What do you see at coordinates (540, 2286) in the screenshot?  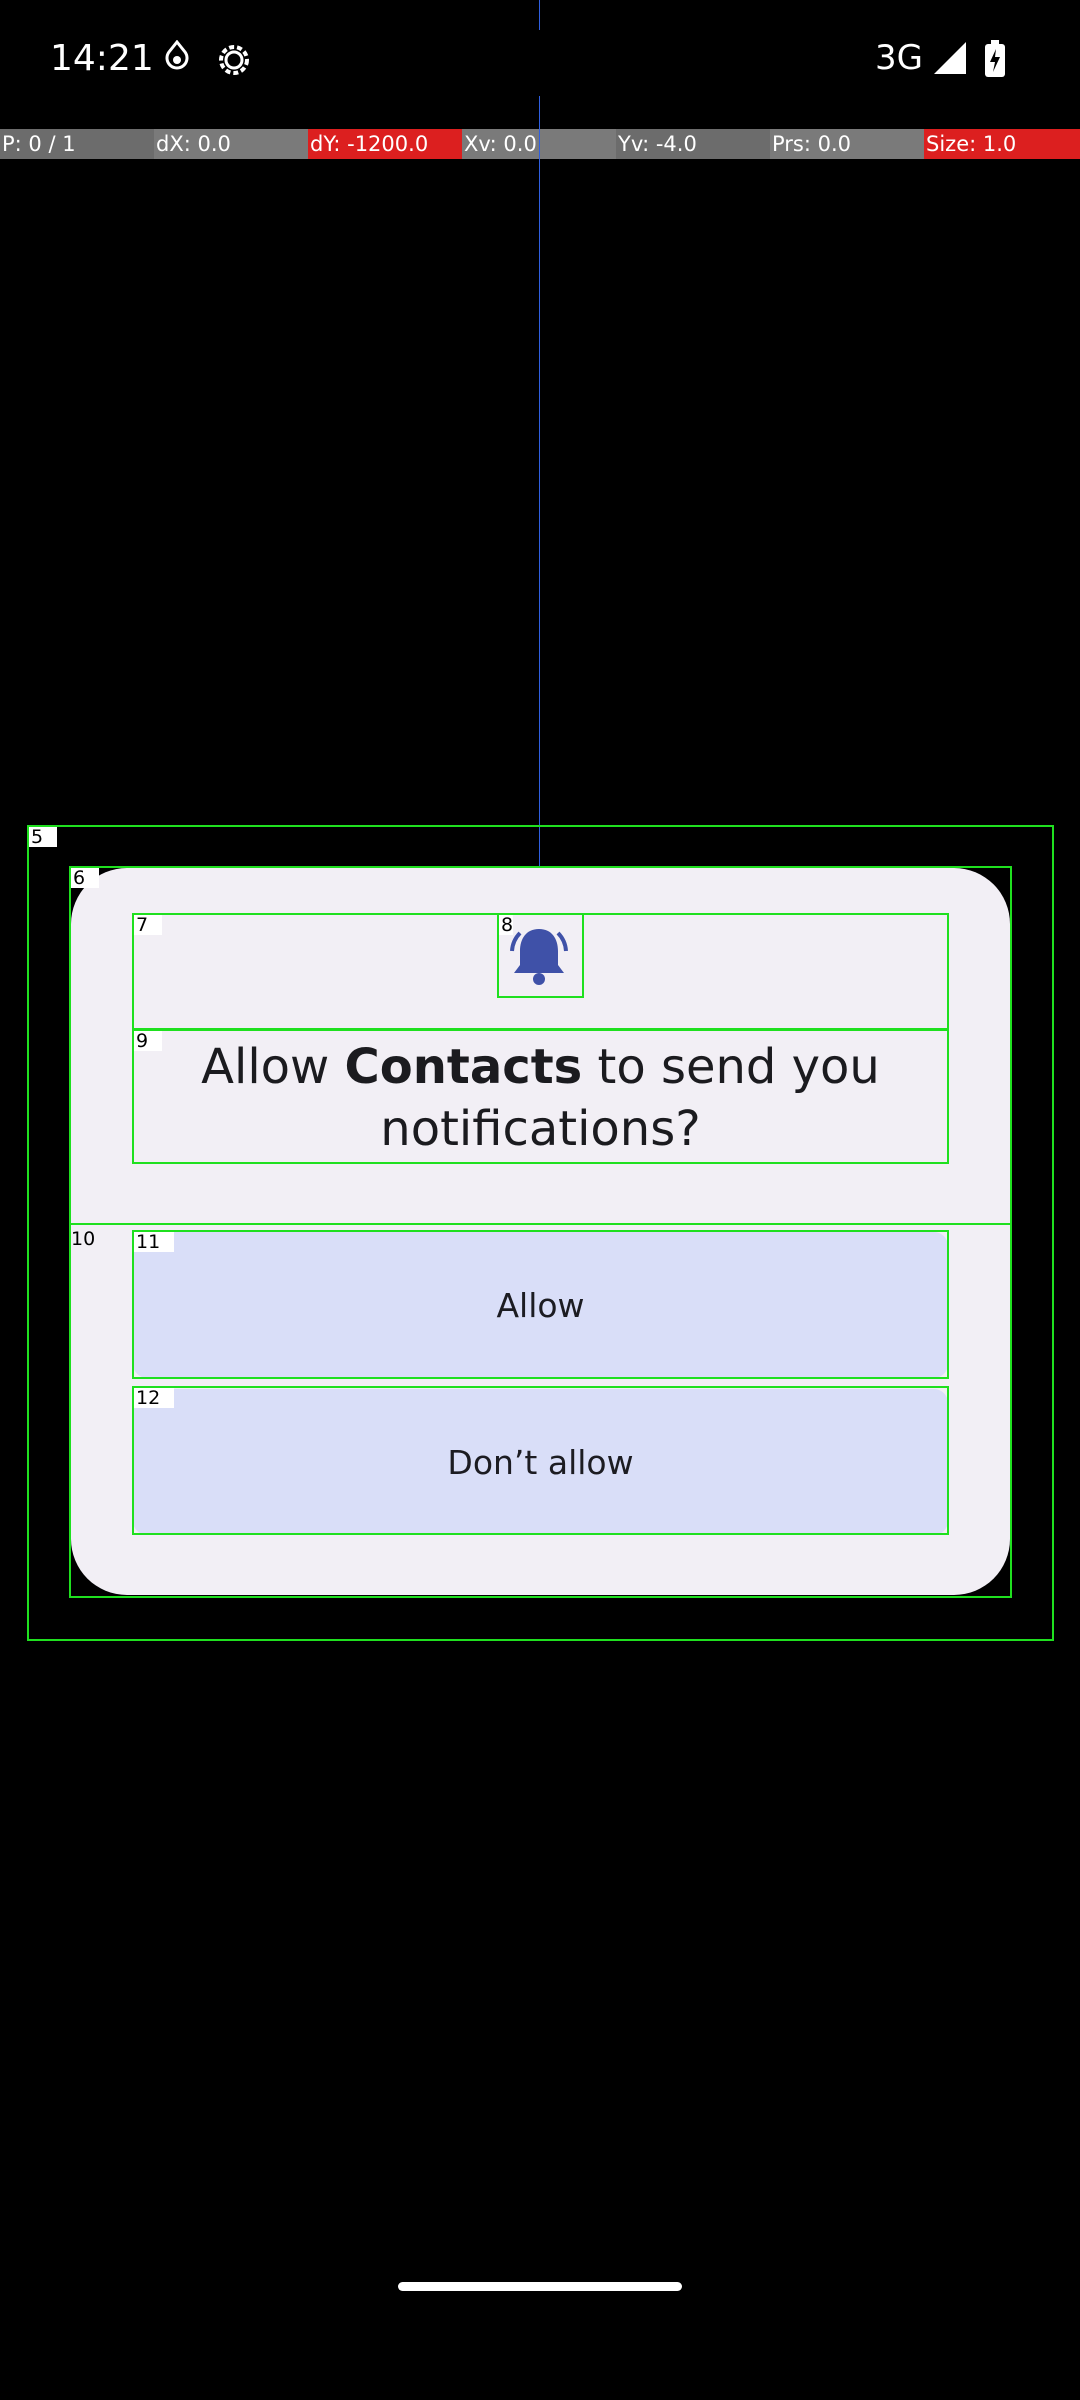 I see `gesture-nav-handle` at bounding box center [540, 2286].